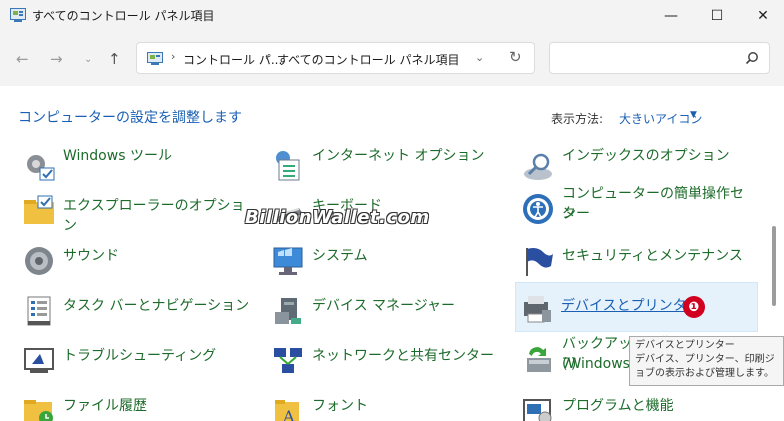  I want to click on search-box, so click(659, 58).